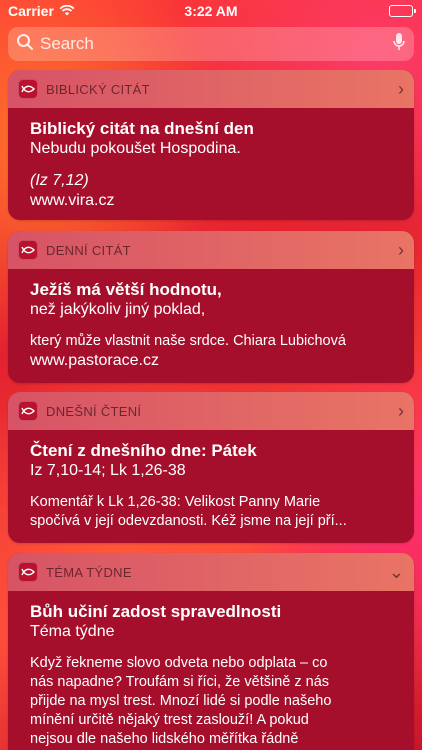 This screenshot has width=422, height=750. I want to click on chevron-down-icon: ⌄, so click(396, 572).